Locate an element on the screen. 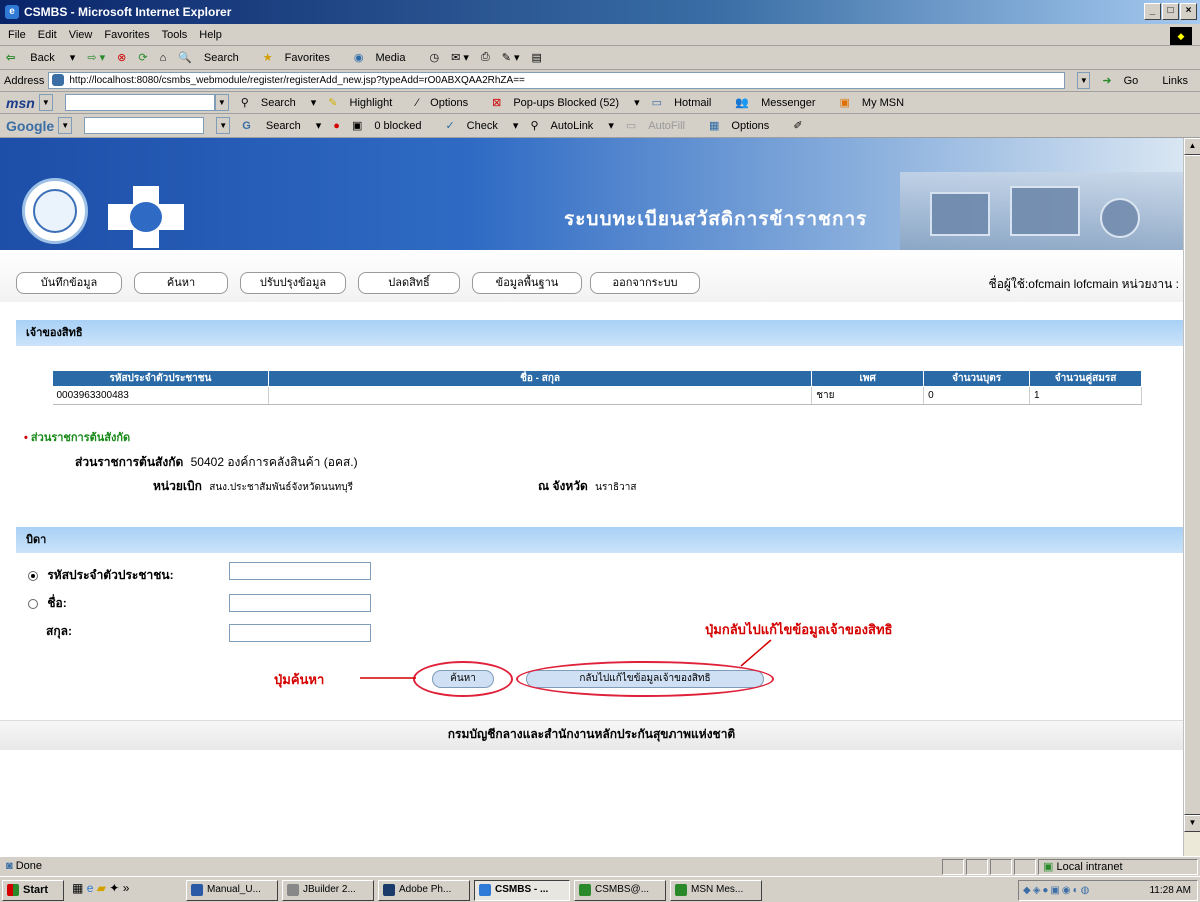 The height and width of the screenshot is (902, 1200). table-row: 0003963300483 ชาย 0 1 is located at coordinates (597, 395).